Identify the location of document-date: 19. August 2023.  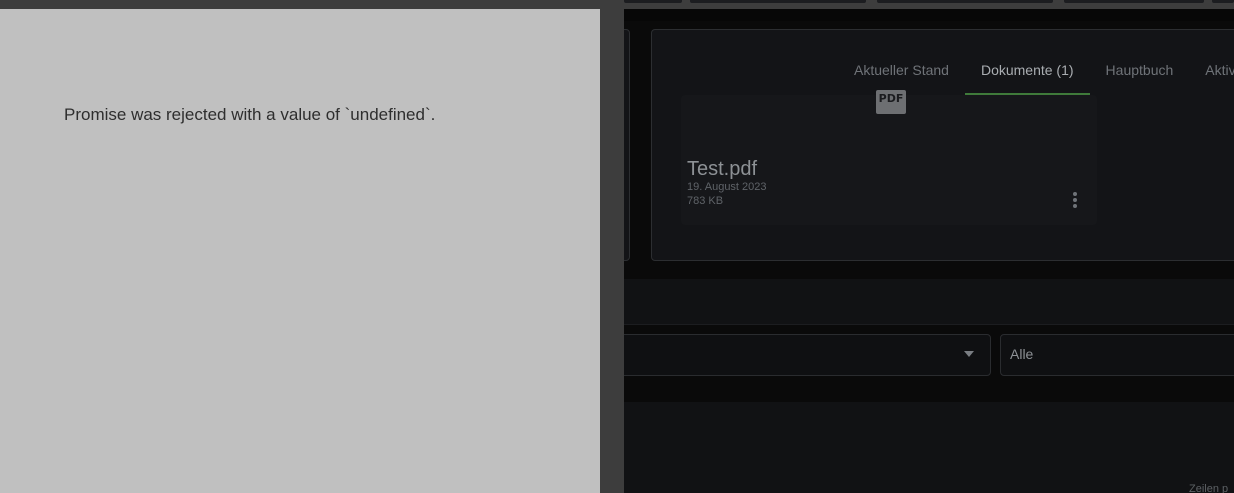
(727, 187).